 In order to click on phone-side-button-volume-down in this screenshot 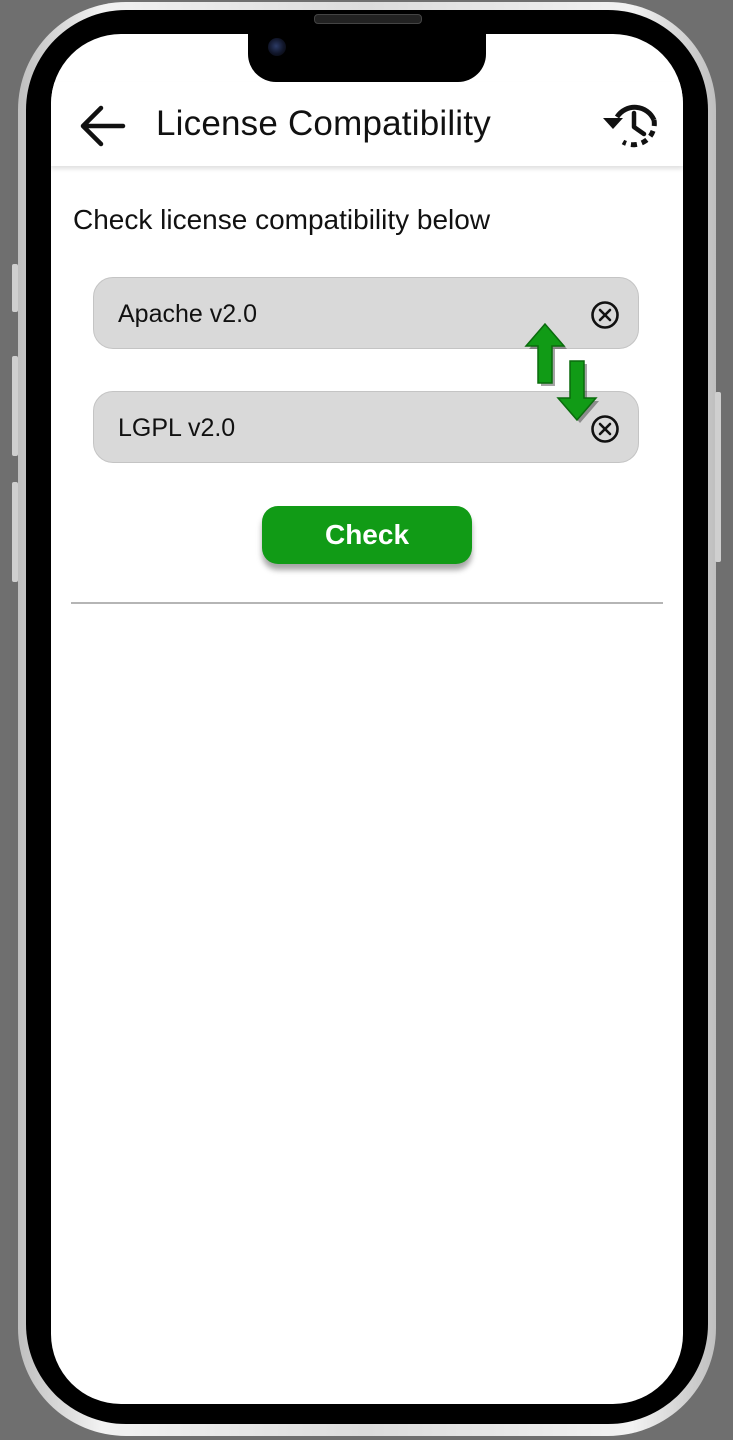, I will do `click(15, 532)`.